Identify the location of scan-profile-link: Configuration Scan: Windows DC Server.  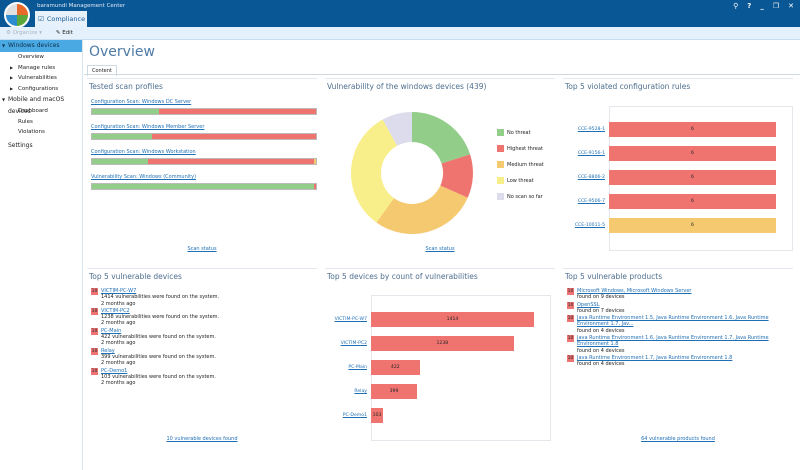
(204, 102).